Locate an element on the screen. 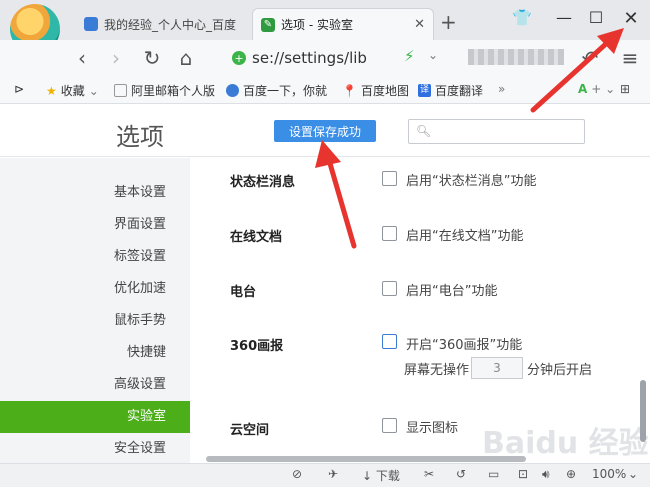  settings-search-input: 🔍︎ is located at coordinates (496, 131).